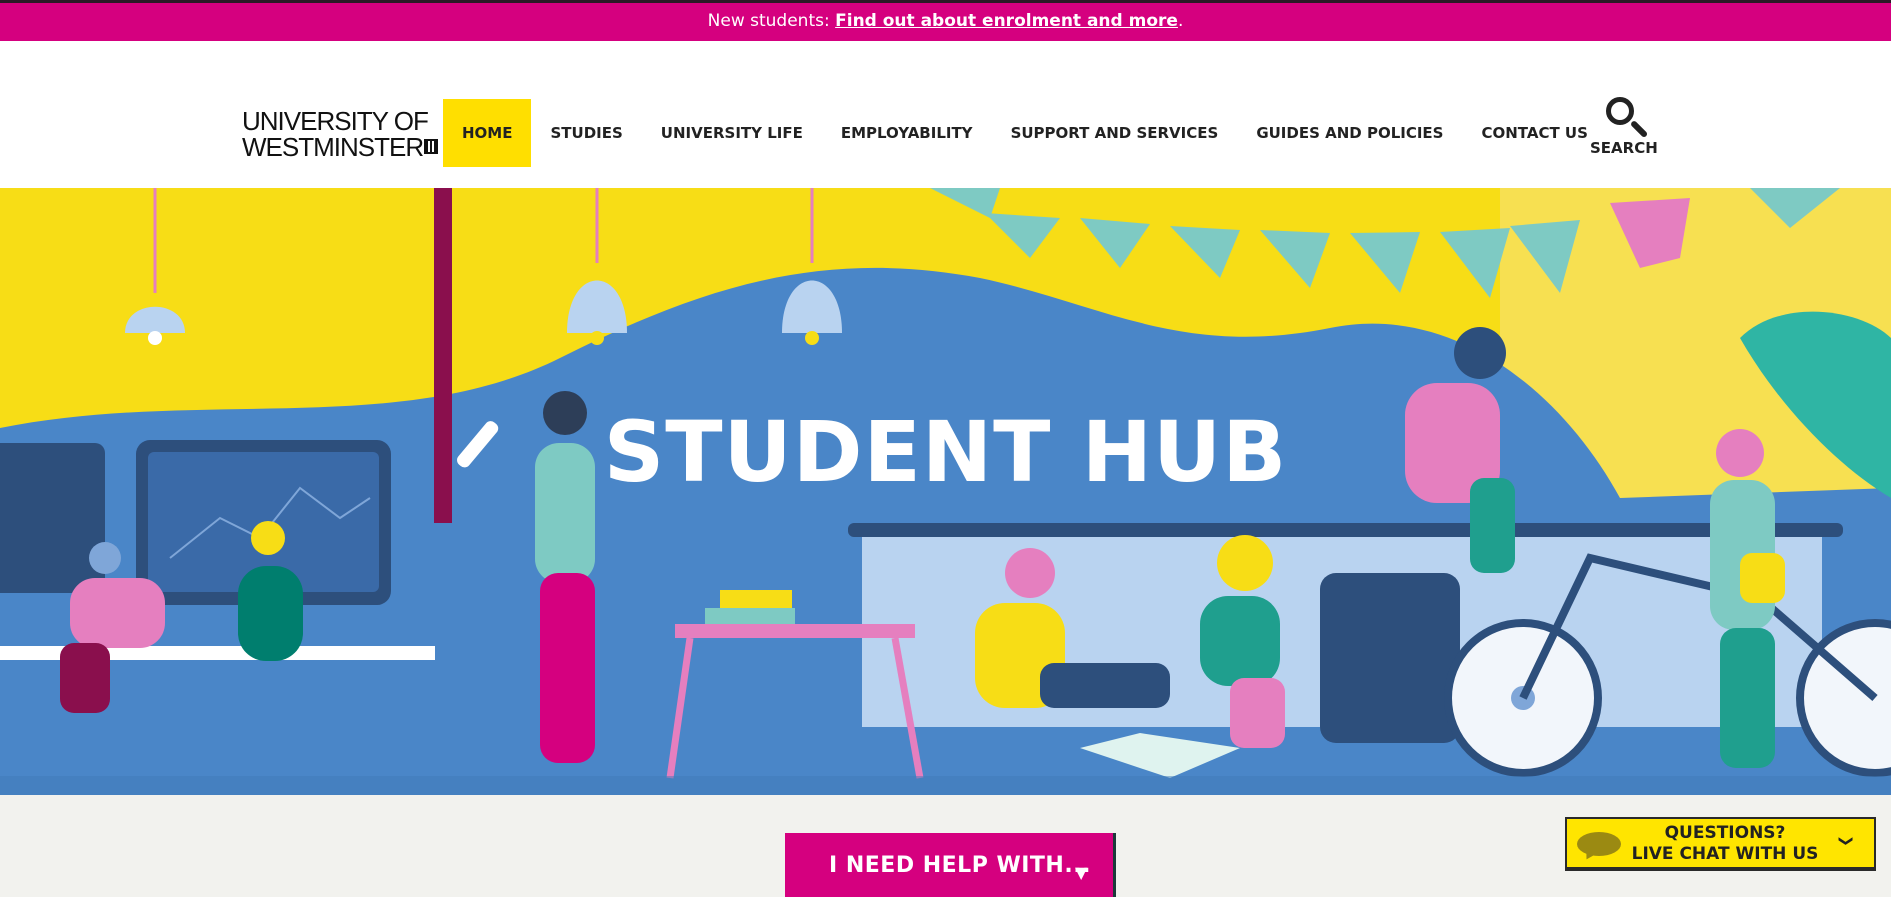  What do you see at coordinates (487, 133) in the screenshot?
I see `nav-home: HOME` at bounding box center [487, 133].